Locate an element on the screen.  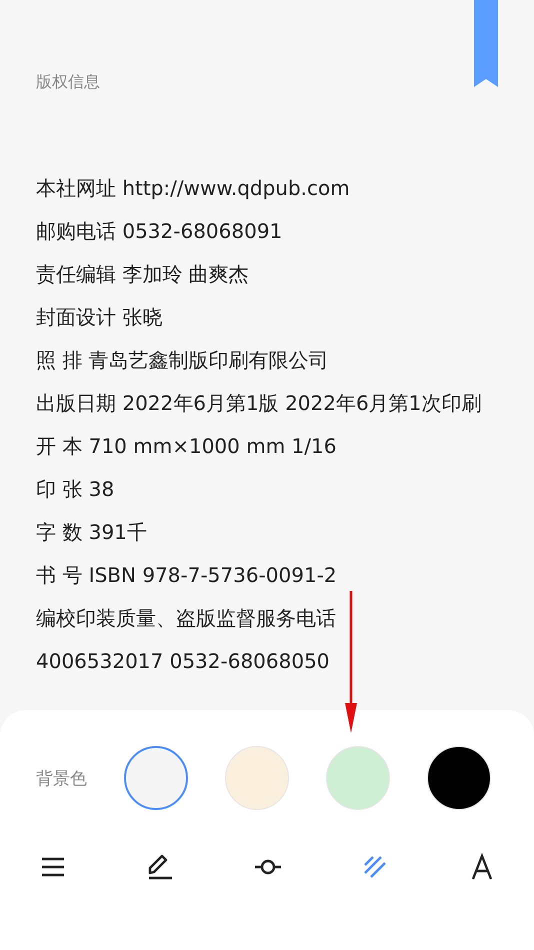
text-line: 书 号 ISBN 978-7-5736-0091-2 is located at coordinates (187, 575).